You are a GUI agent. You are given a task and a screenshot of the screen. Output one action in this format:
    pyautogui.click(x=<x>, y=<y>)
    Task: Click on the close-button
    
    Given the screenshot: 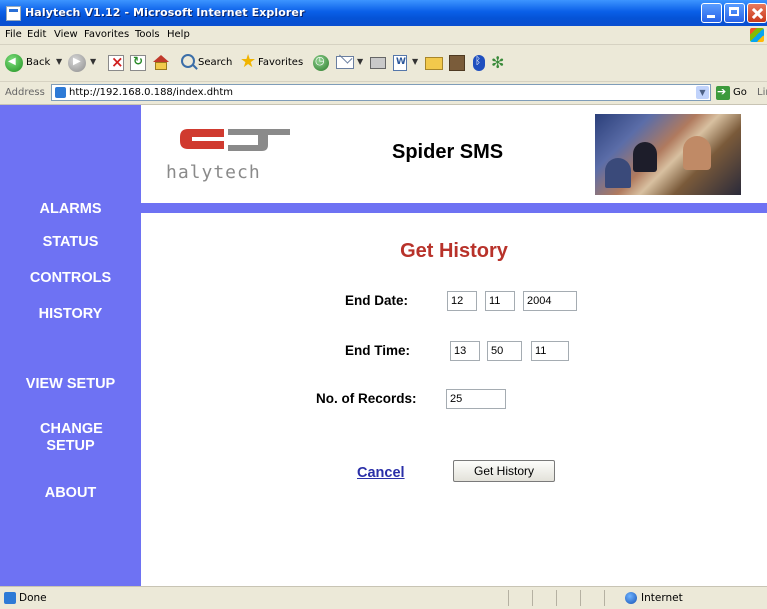 What is the action you would take?
    pyautogui.click(x=757, y=13)
    